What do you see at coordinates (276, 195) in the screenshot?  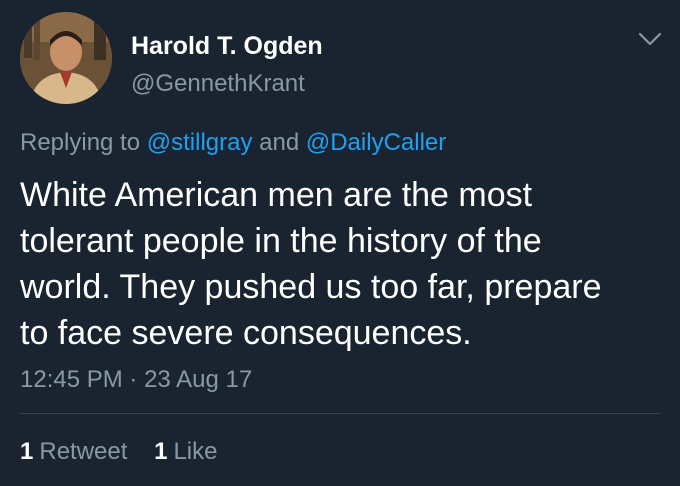 I see `tweet-text-line: White American men are the most` at bounding box center [276, 195].